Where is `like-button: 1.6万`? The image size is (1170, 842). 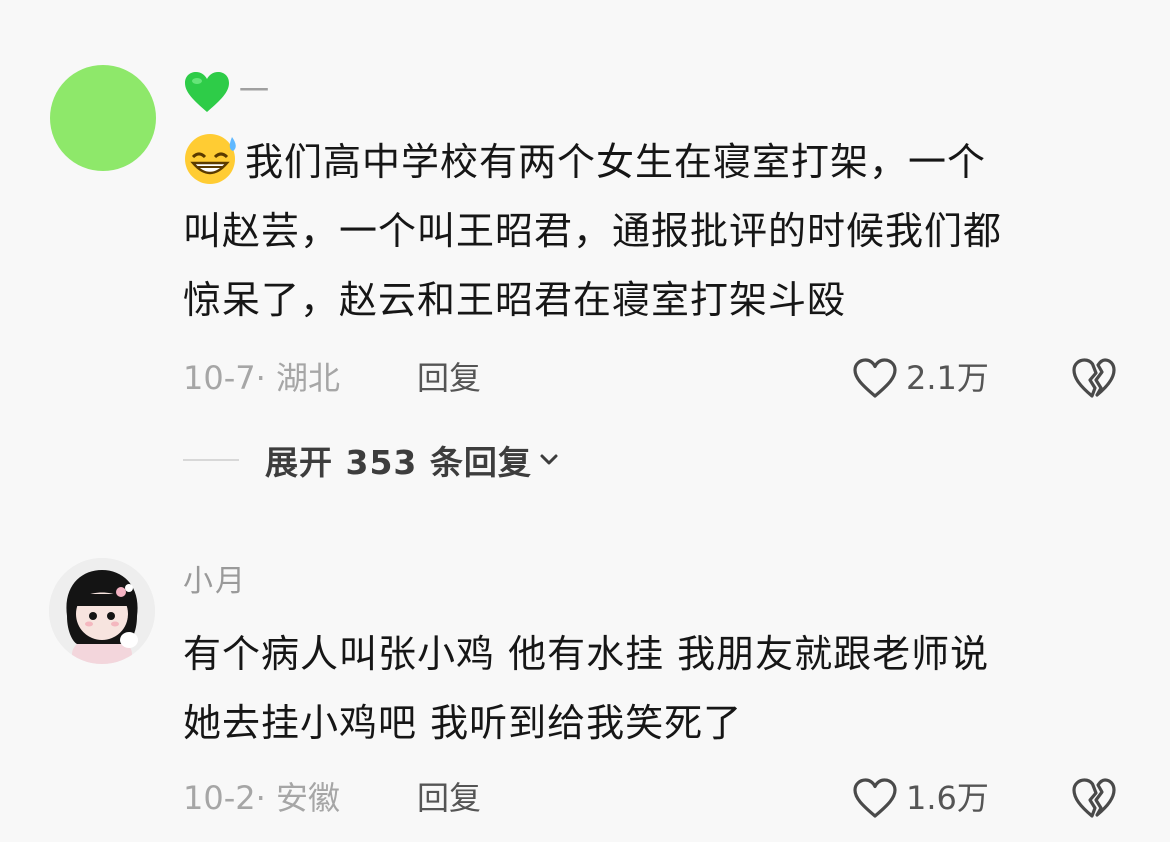 like-button: 1.6万 is located at coordinates (920, 798).